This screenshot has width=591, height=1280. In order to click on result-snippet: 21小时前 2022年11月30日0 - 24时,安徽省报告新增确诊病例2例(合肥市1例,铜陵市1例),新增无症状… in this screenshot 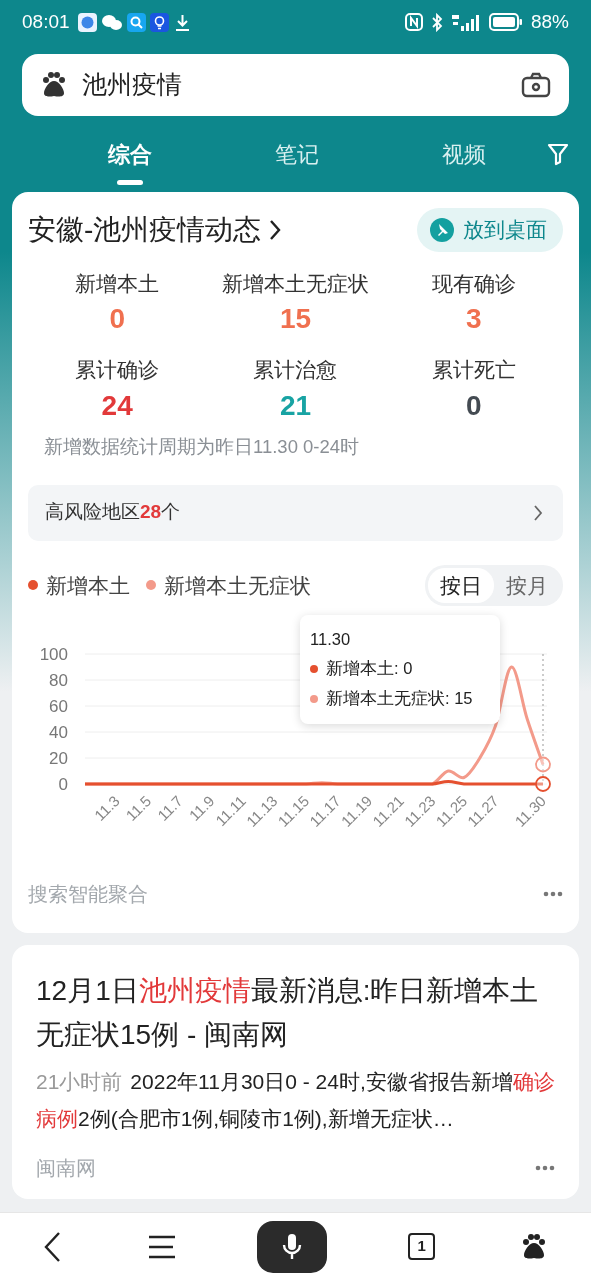, I will do `click(295, 1100)`.